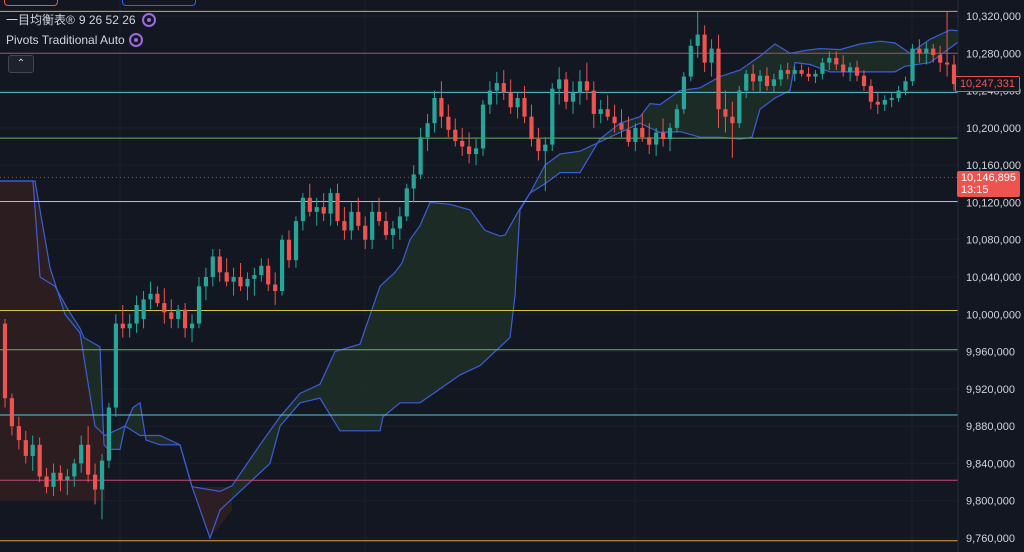  Describe the element at coordinates (974, 190) in the screenshot. I see `countdown-timer: 13:15` at that location.